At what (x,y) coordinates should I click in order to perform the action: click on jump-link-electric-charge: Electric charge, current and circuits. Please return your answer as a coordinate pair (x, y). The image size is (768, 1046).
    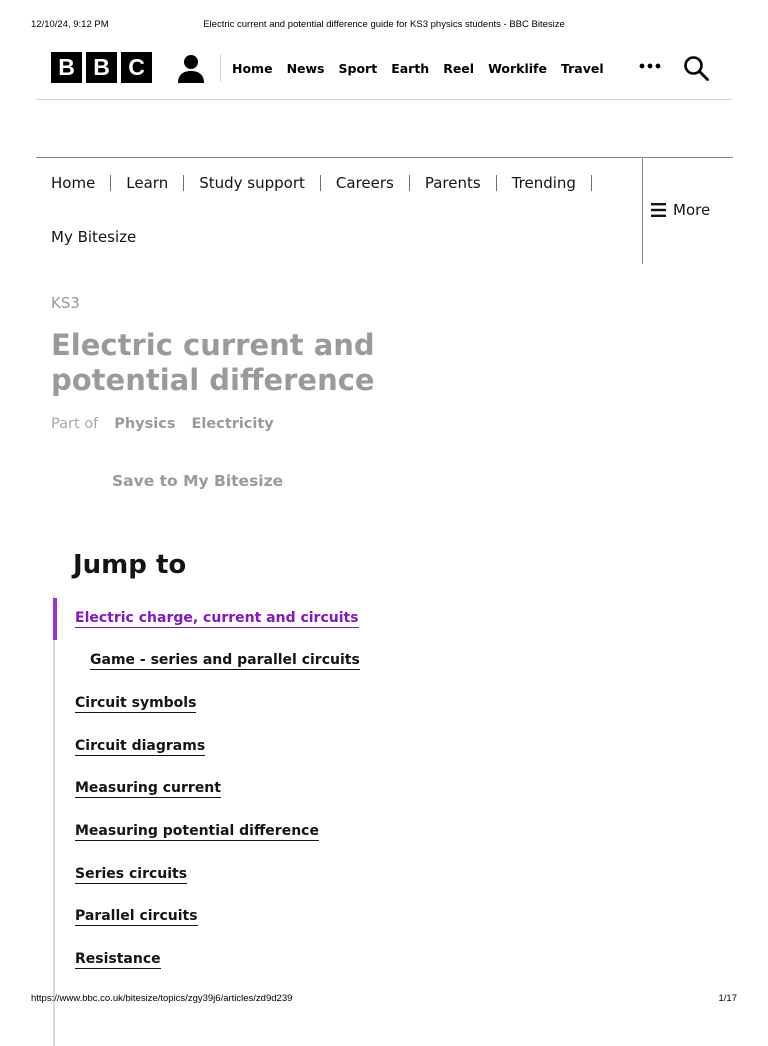
    Looking at the image, I should click on (217, 619).